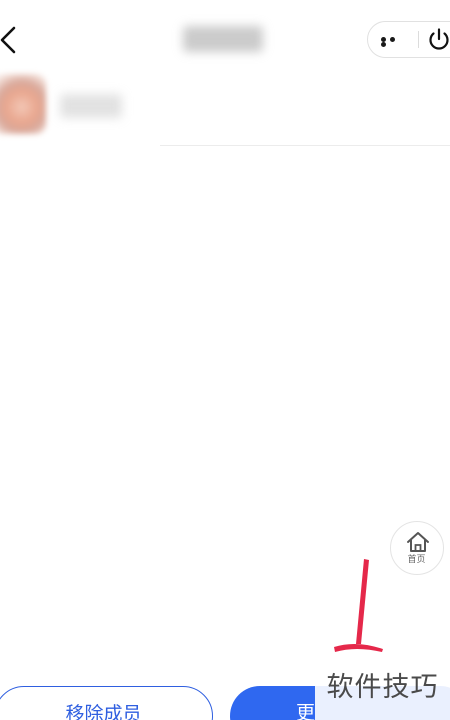  I want to click on navigation-bar, so click(225, 39).